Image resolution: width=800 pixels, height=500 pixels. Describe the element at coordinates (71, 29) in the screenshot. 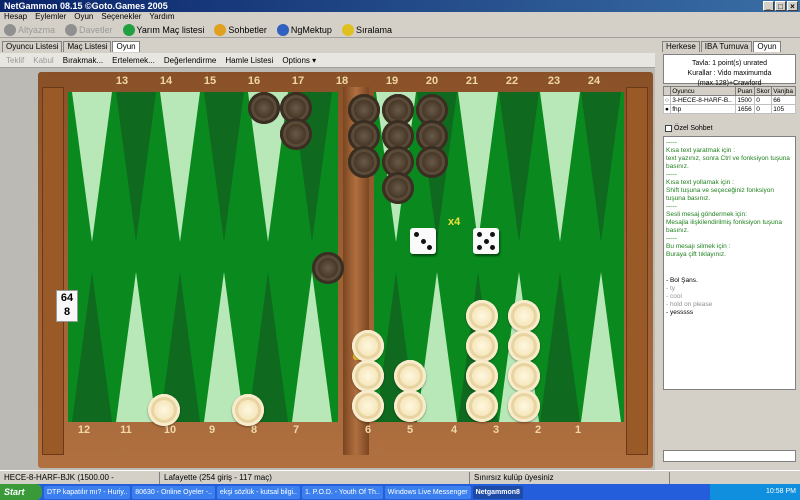

I see `invite-icon` at that location.